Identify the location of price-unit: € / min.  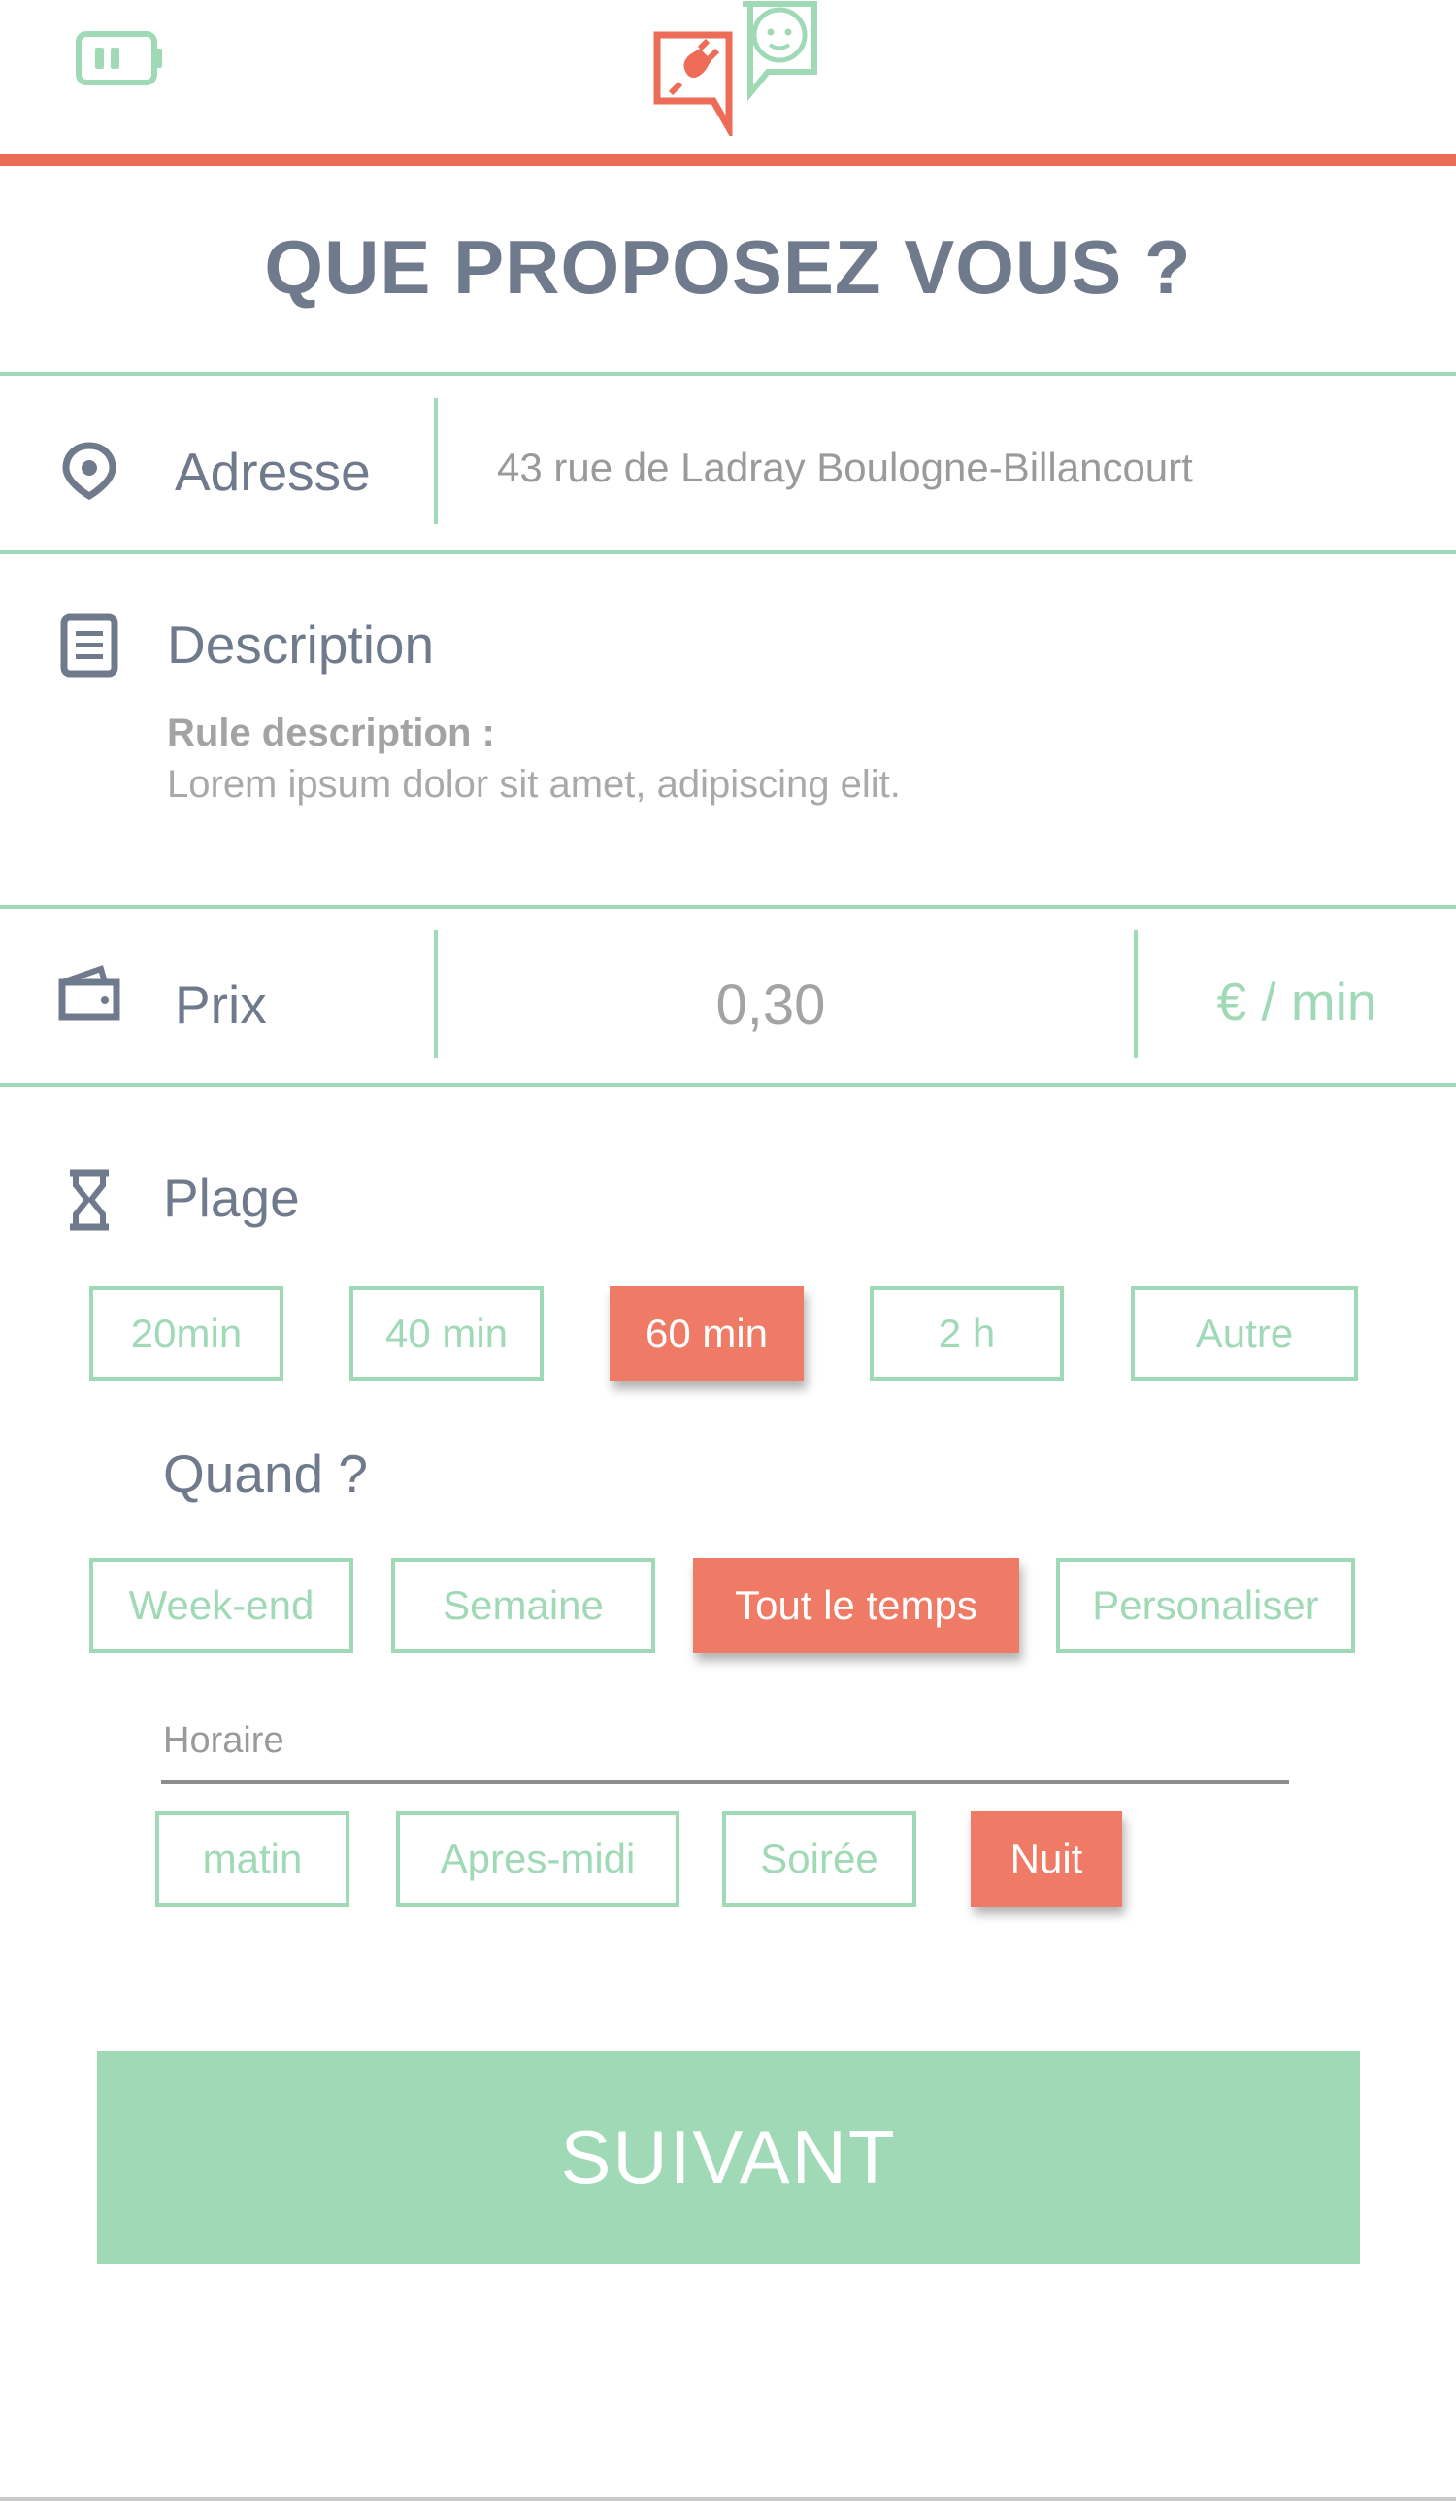
(1296, 1002).